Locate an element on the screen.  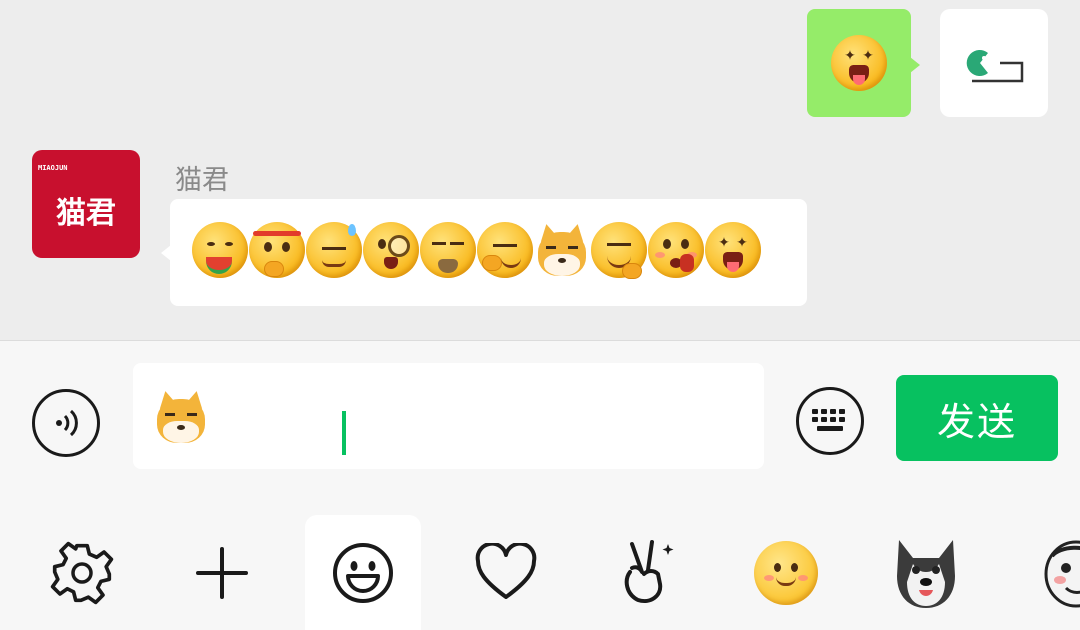
incoming-message-bubble: ✦ ✦ is located at coordinates (484, 252).